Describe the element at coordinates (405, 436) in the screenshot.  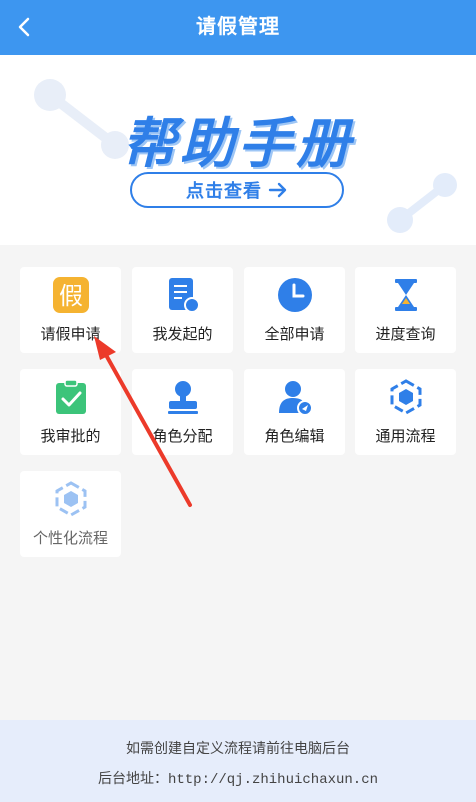
I see `menu-item-label: 通用流程` at that location.